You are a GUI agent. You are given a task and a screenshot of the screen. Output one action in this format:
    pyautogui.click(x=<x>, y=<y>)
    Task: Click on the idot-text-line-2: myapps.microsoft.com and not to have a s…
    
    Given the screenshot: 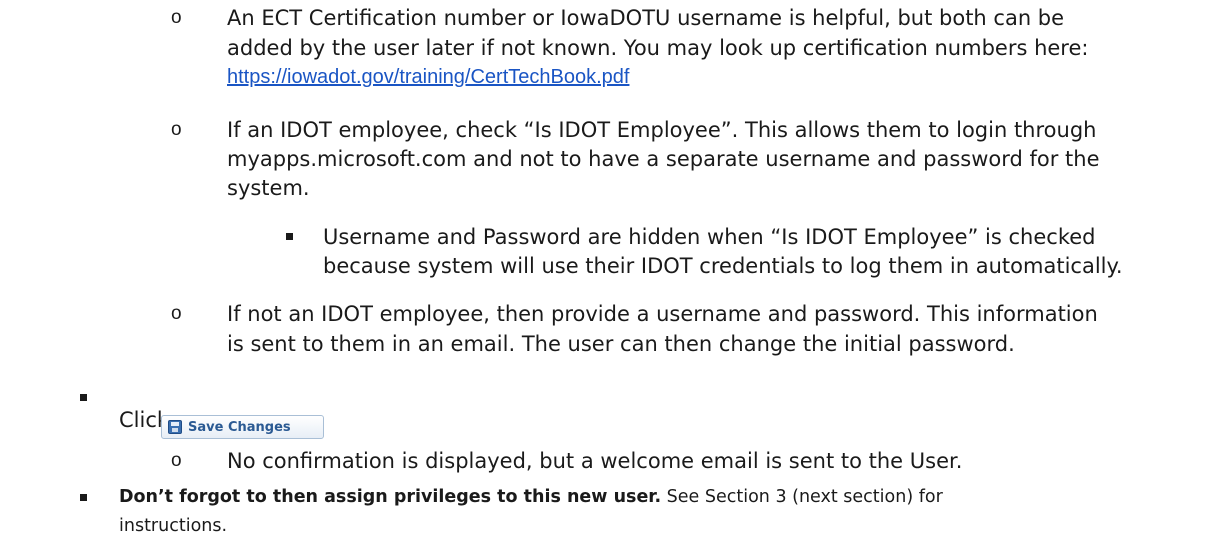 What is the action you would take?
    pyautogui.click(x=663, y=159)
    